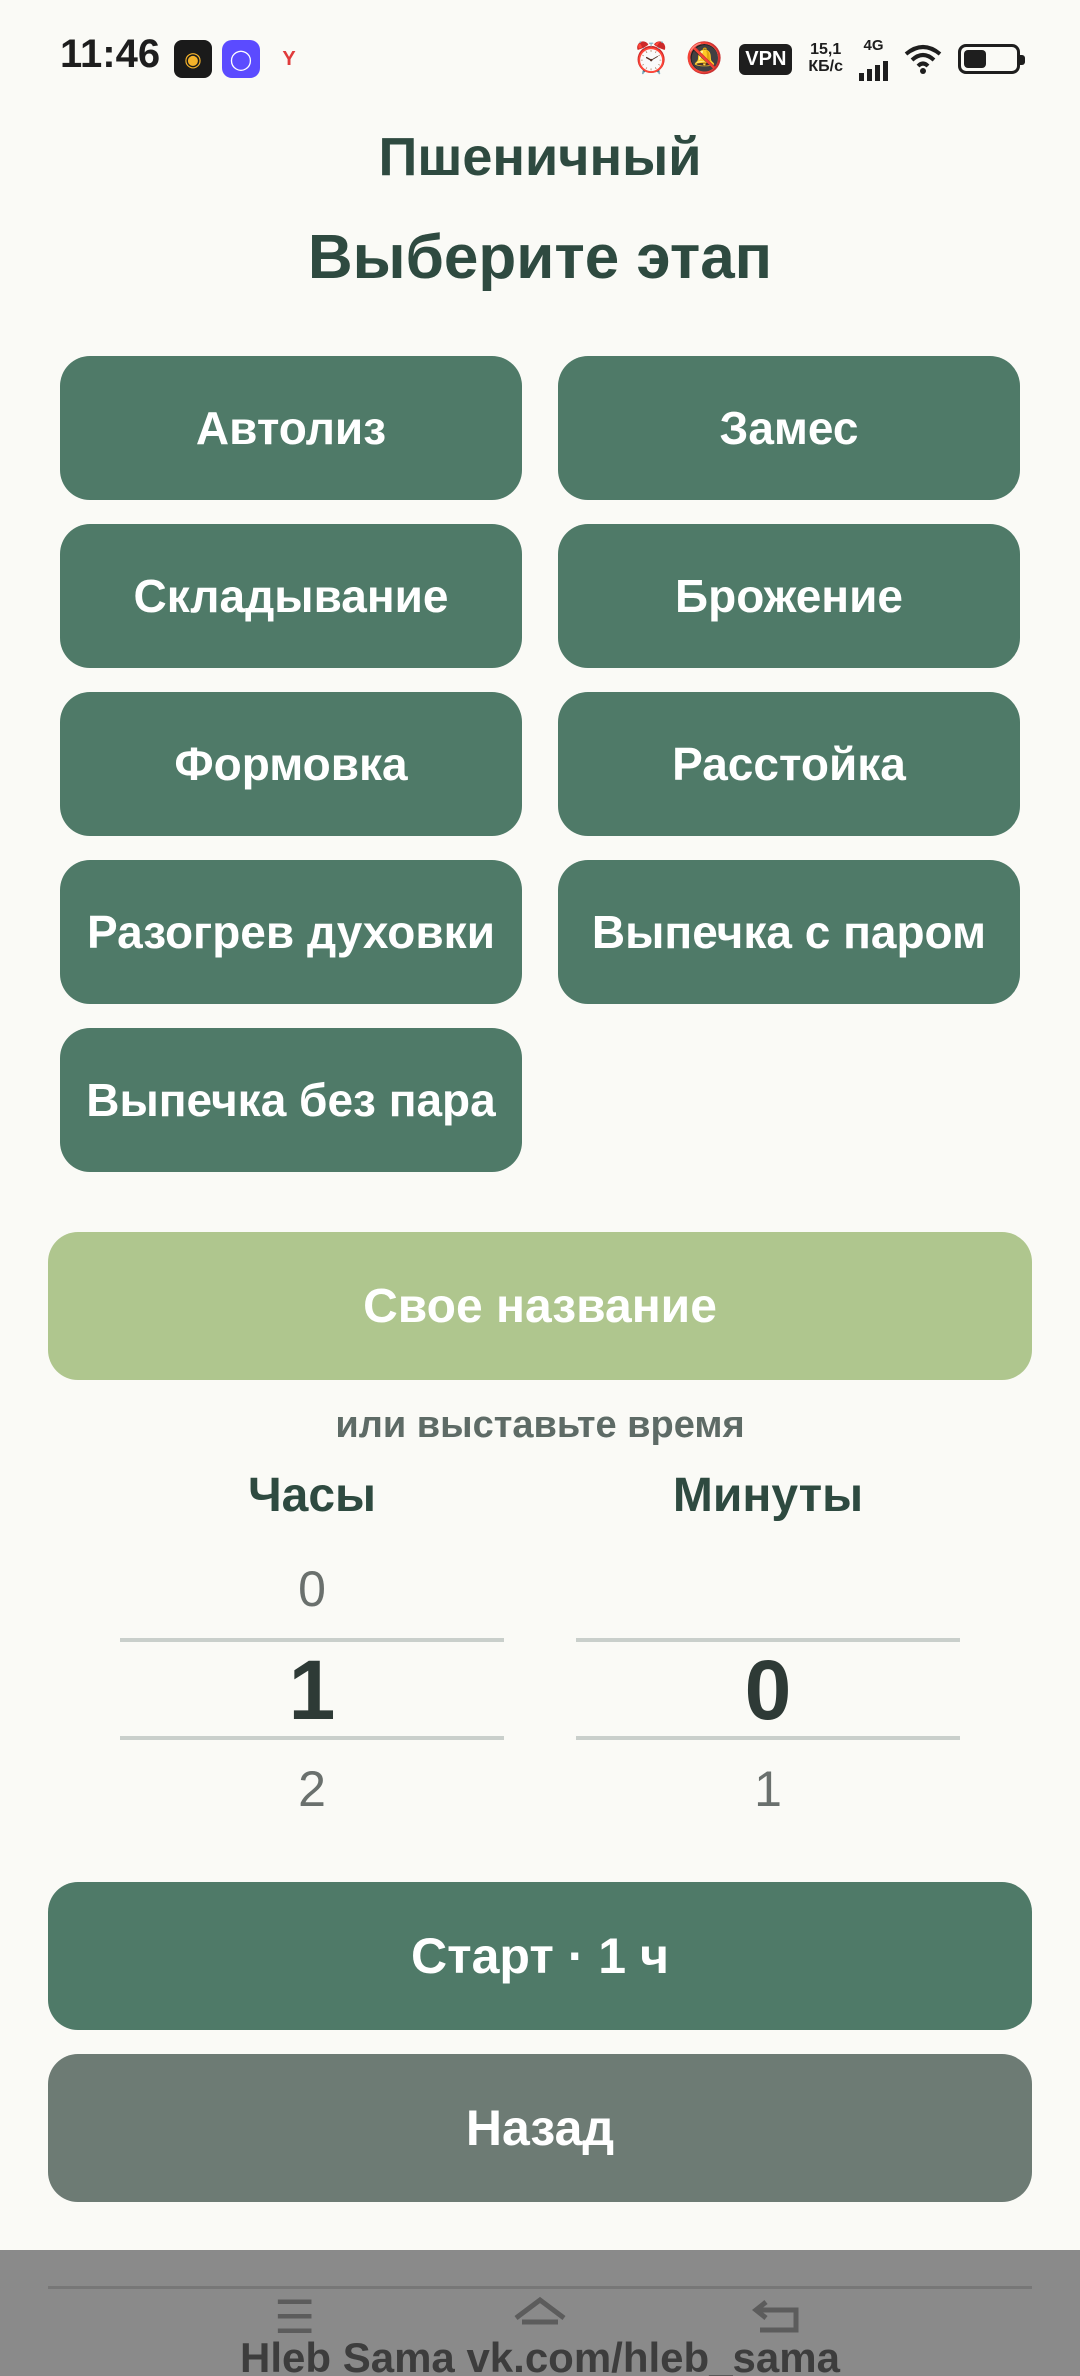 The width and height of the screenshot is (1080, 2376). I want to click on status-bar: 11:46 ◉ ◯ Y ⏰ 🔕 VPN 15,1 КБ/с 4G, so click(540, 60).